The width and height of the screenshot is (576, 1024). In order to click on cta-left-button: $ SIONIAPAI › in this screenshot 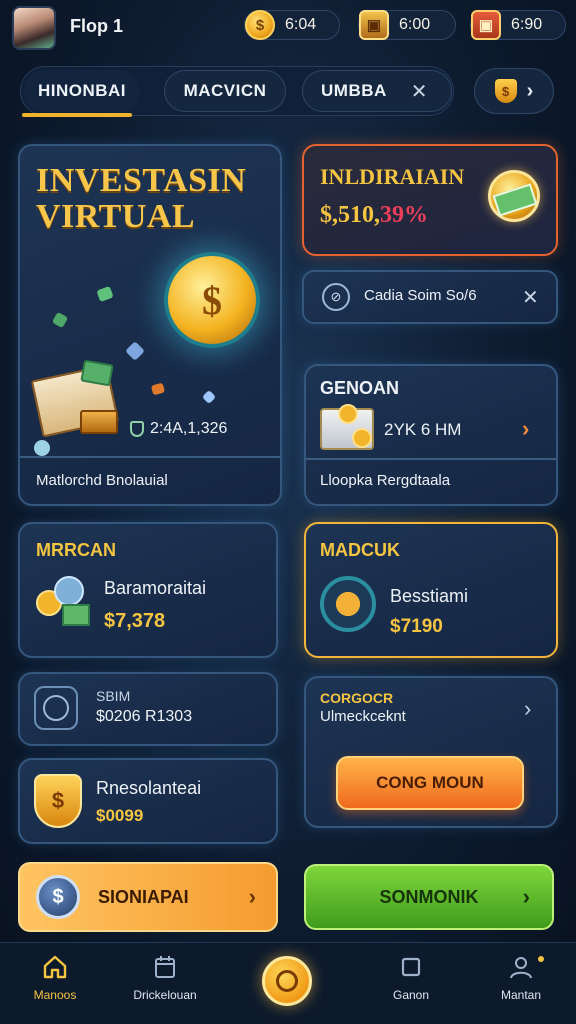, I will do `click(148, 897)`.